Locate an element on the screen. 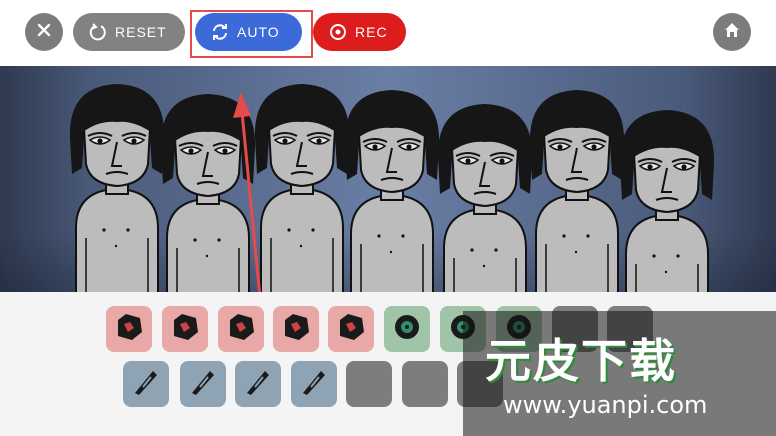 This screenshot has width=776, height=436. auto-button-highlight is located at coordinates (251, 34).